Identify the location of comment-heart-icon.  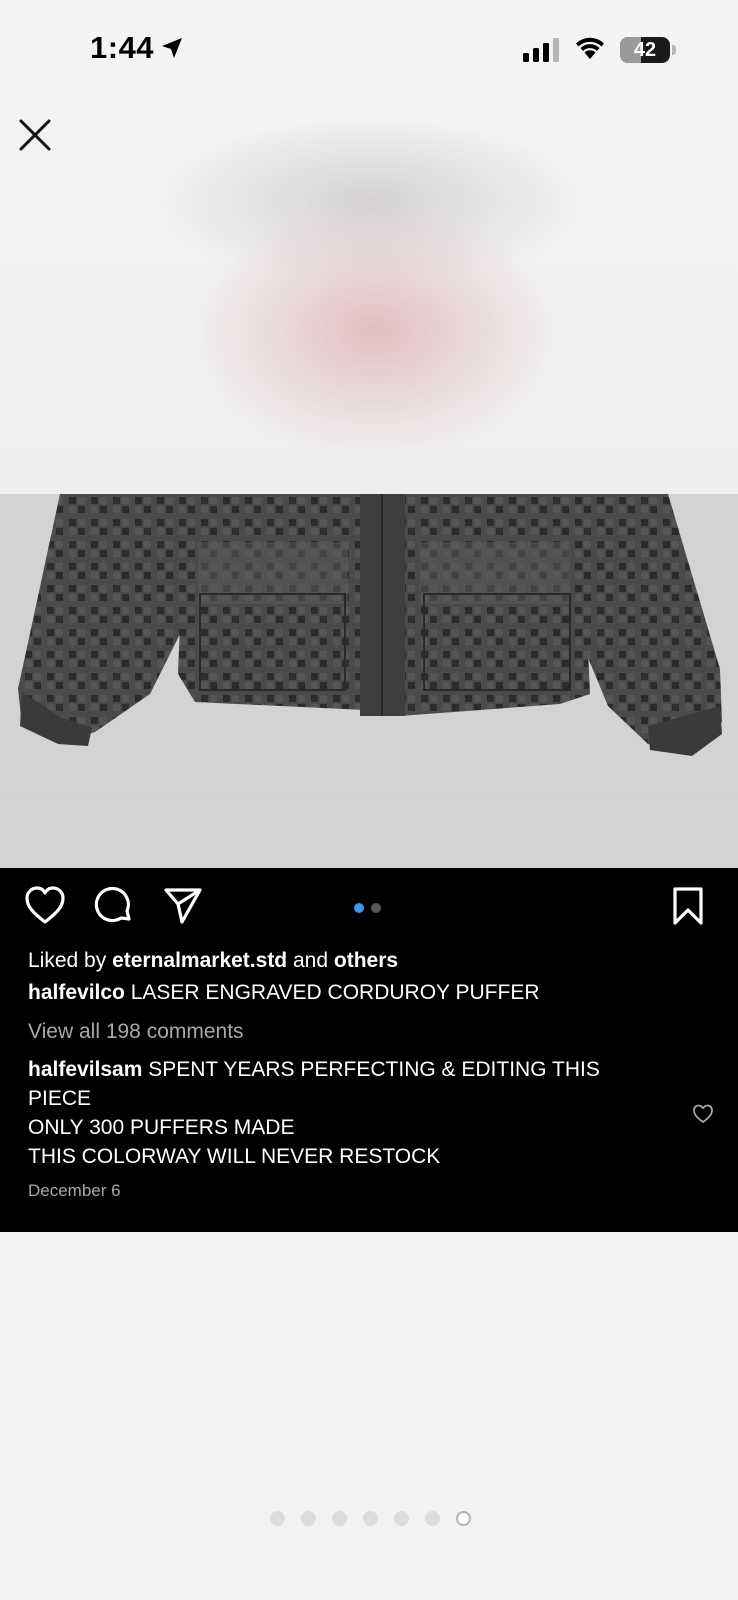
(703, 1114).